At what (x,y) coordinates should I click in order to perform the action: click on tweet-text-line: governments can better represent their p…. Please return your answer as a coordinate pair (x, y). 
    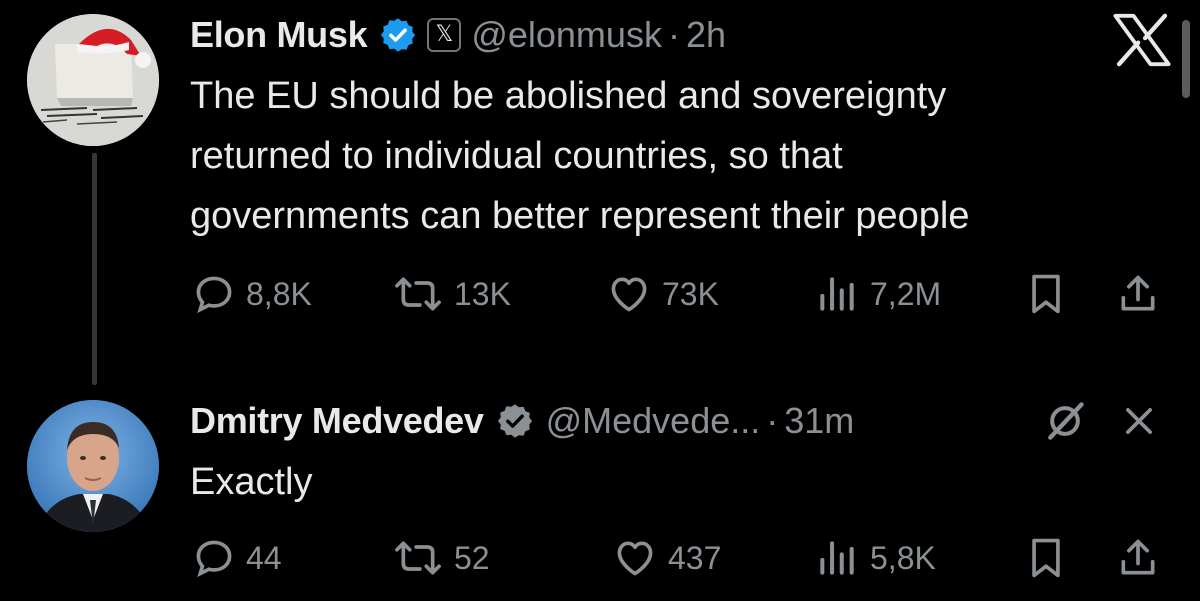
    Looking at the image, I should click on (580, 216).